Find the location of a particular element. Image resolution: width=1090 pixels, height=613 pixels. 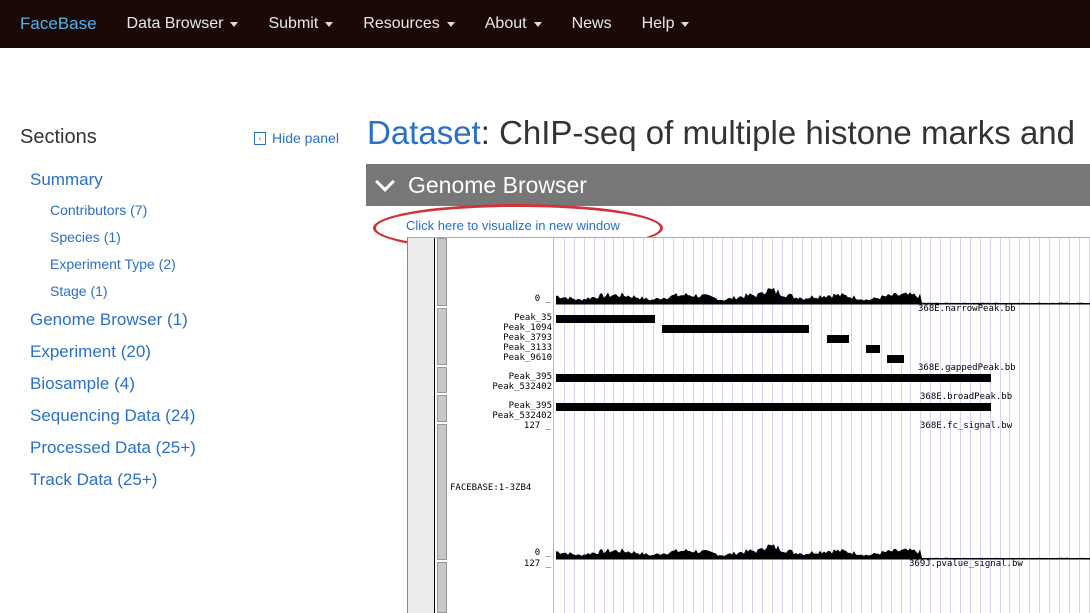

nav-item-about: About is located at coordinates (513, 24).